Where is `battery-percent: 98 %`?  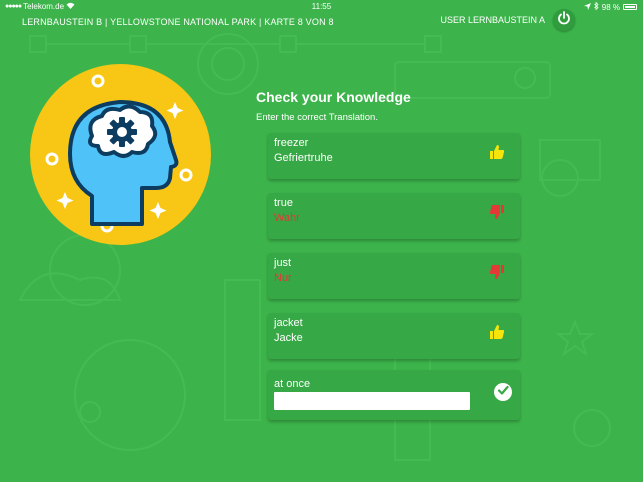 battery-percent: 98 % is located at coordinates (610, 7).